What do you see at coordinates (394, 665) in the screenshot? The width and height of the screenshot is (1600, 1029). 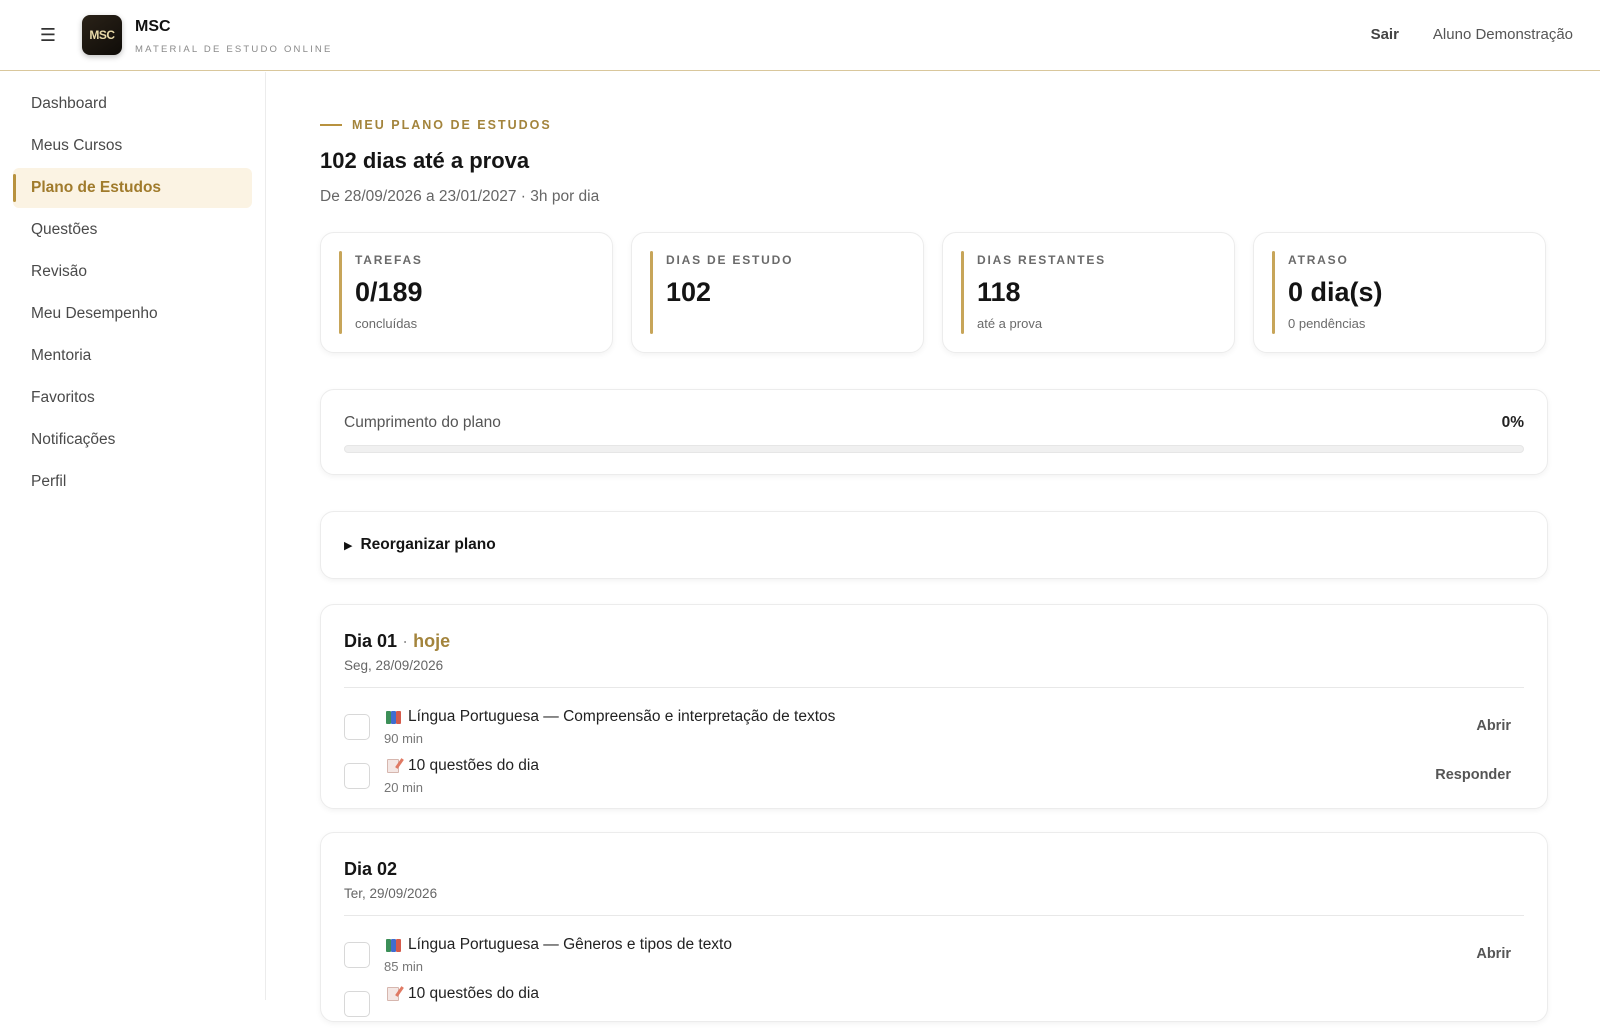 I see `day-date: Seg, 28/09/2026` at bounding box center [394, 665].